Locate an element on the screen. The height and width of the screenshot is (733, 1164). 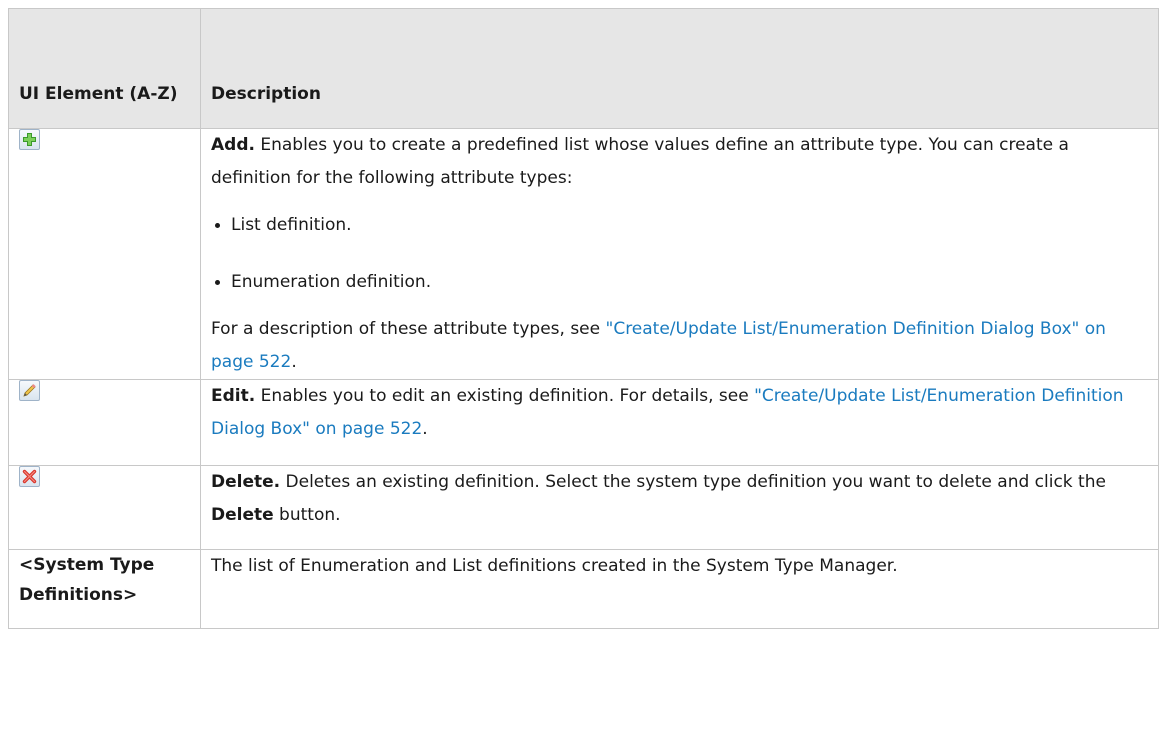
header-ui-element: UI Element (A-Z) is located at coordinates (104, 68).